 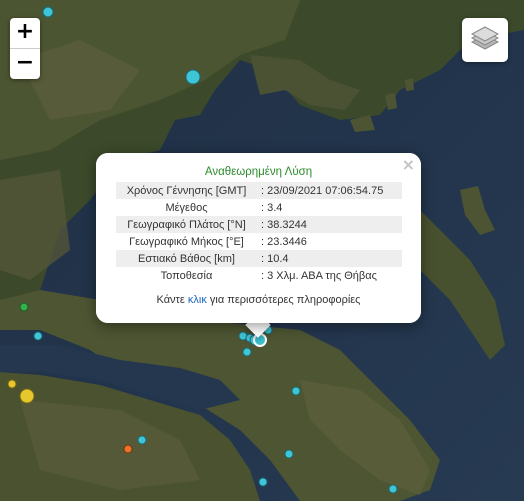 I want to click on row-label: Μέγεθος, so click(x=186, y=207).